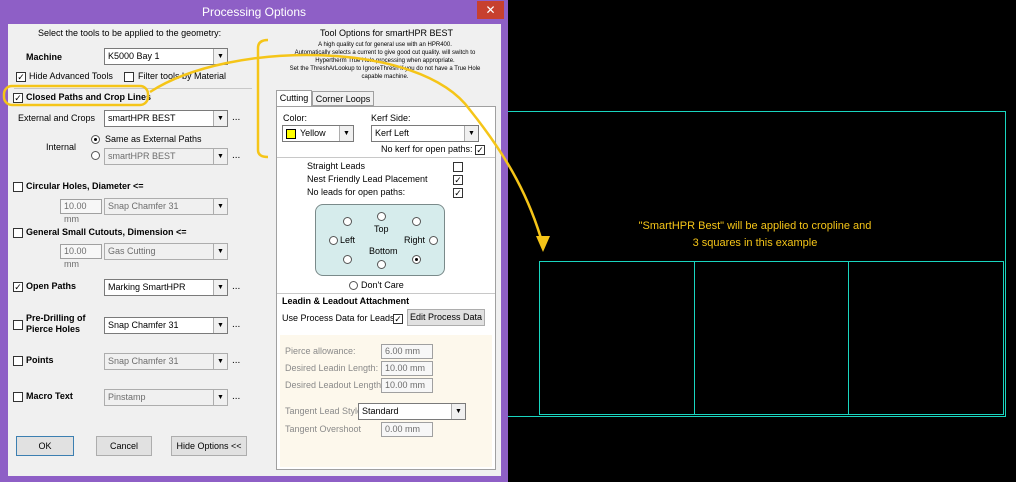  I want to click on highlight-oval, so click(76, 95).